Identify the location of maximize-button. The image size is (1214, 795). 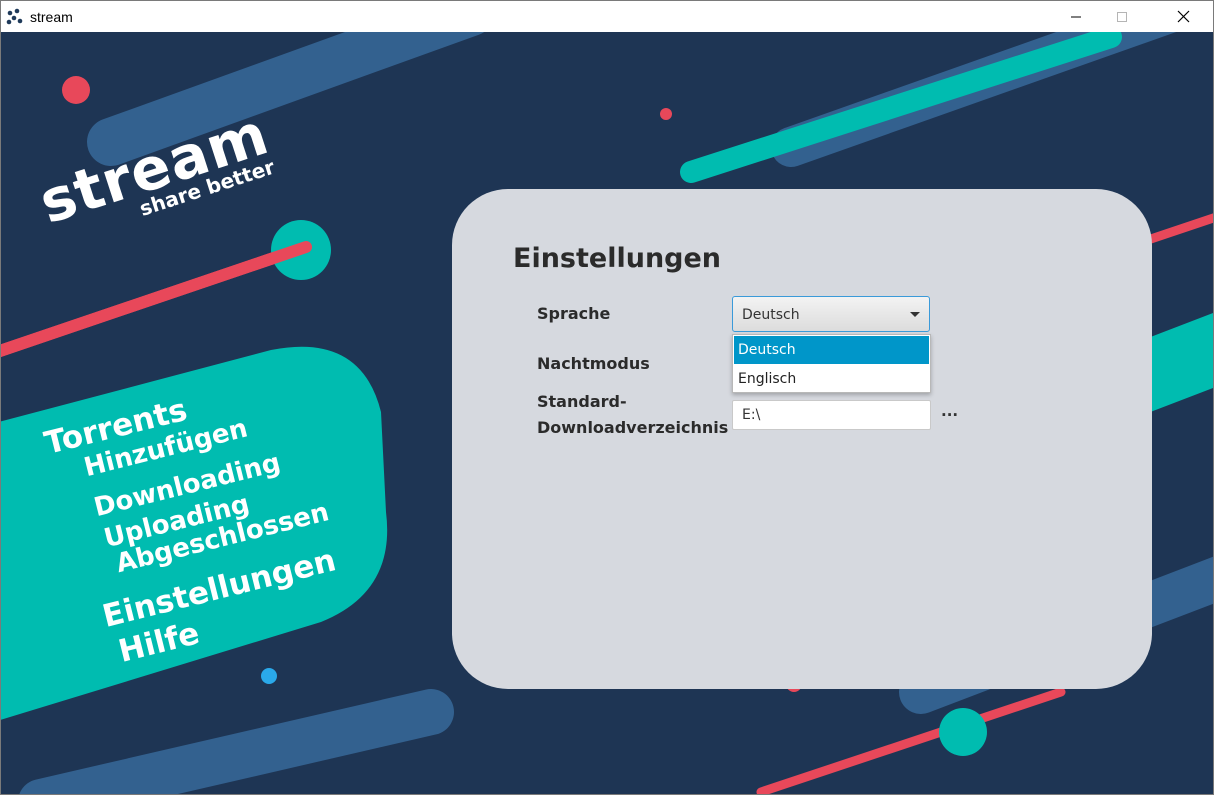
(1122, 16).